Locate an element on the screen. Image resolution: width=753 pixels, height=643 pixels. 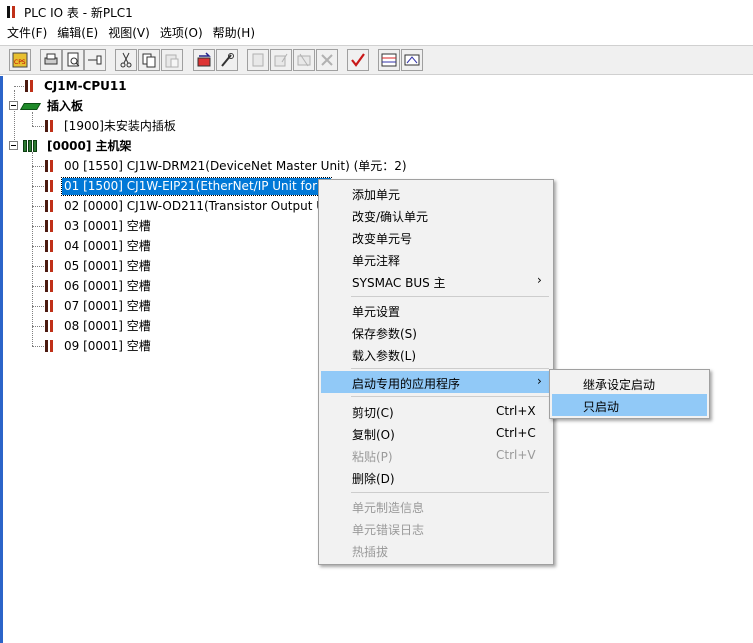
tree-node-slot: 09 [0001] 空槽 is located at coordinates (98, 346).